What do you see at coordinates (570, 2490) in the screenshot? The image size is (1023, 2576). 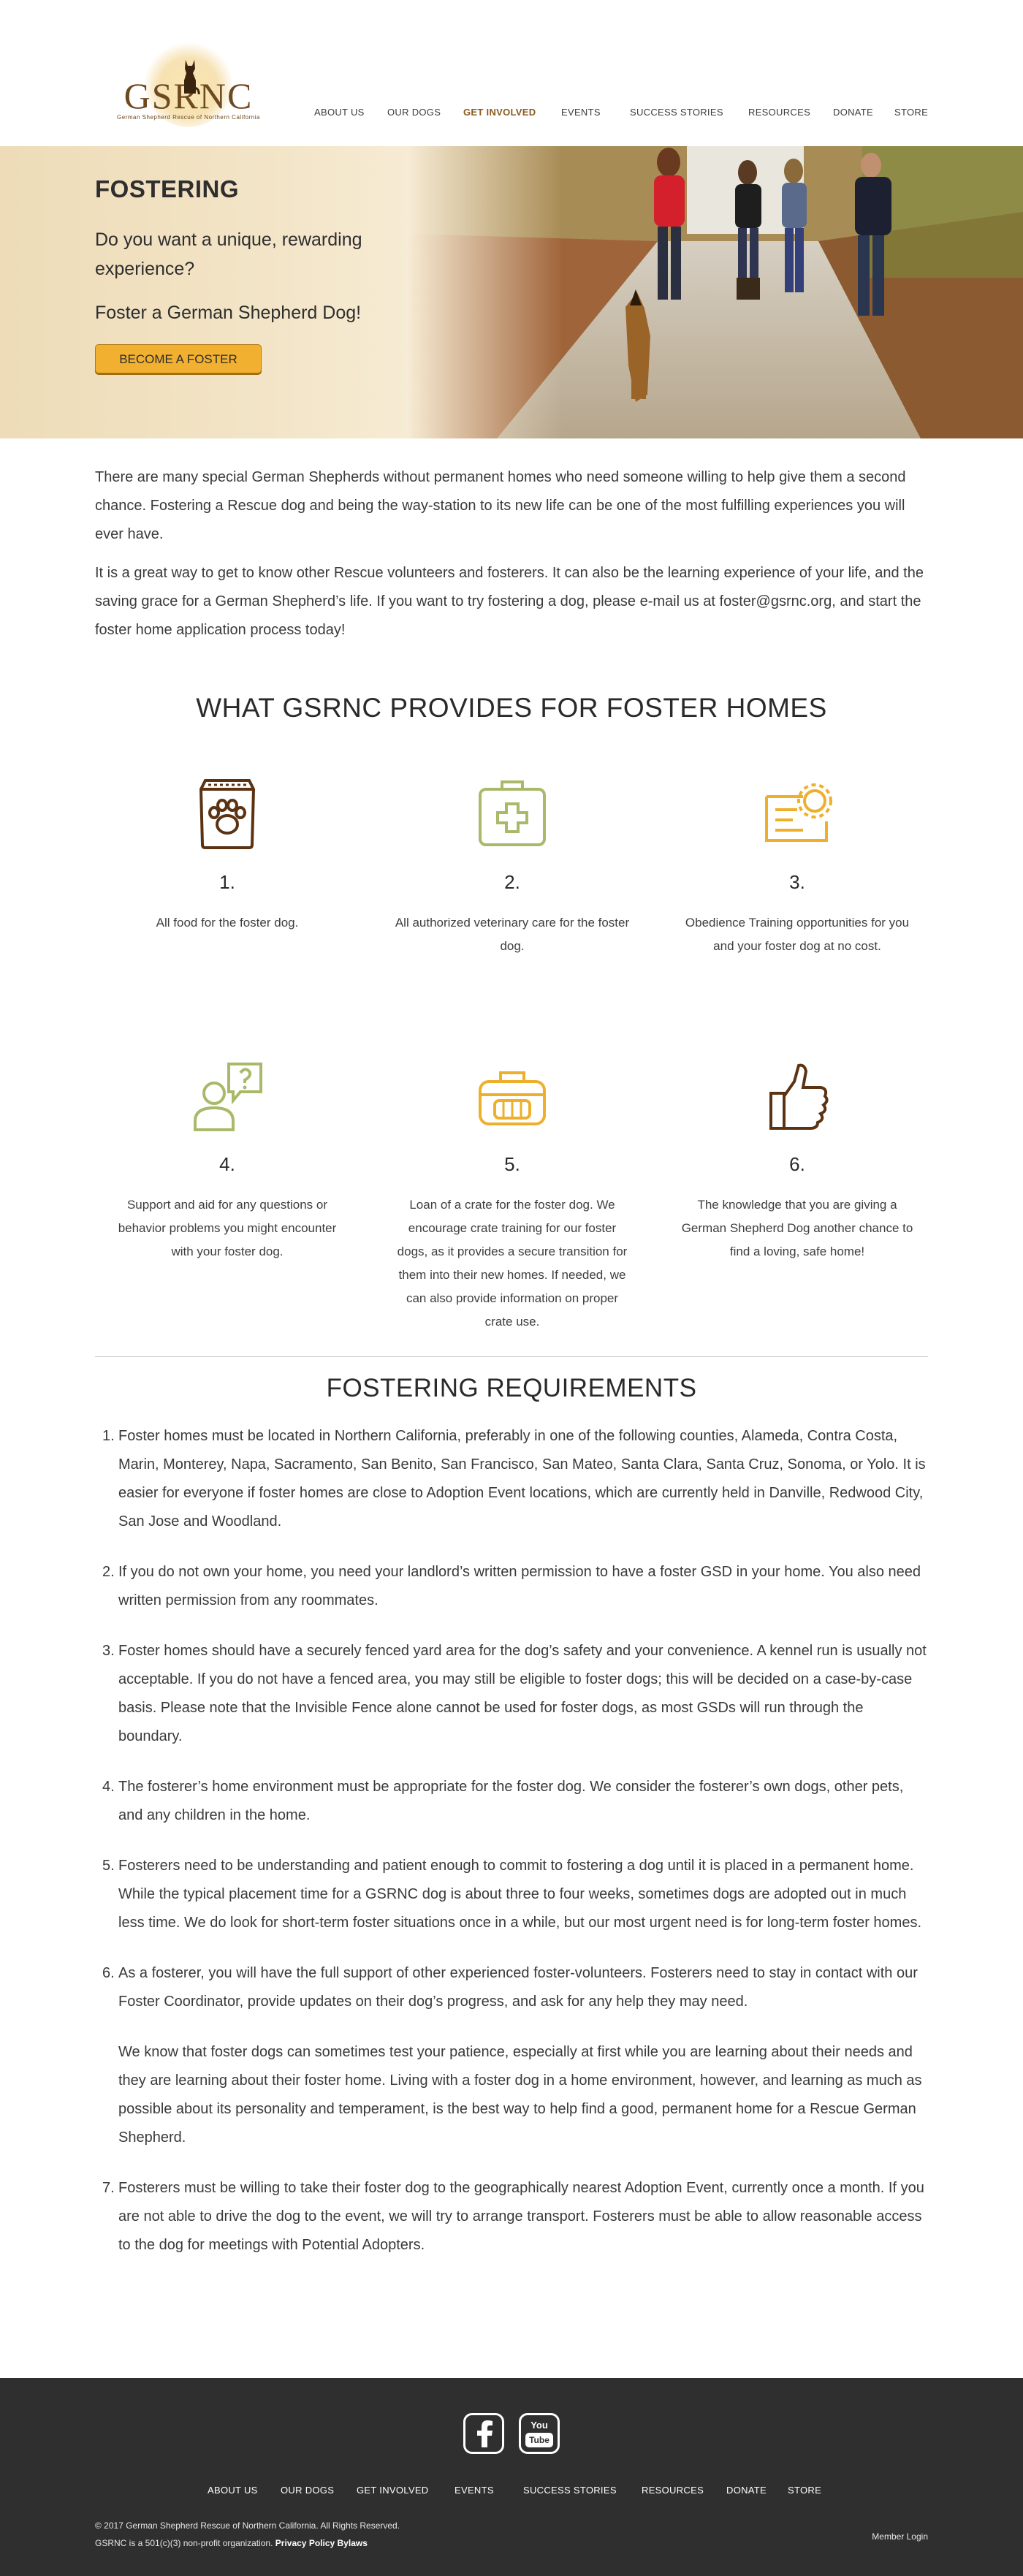 I see `footer-nav-success-stories: SUCCESS STORIES` at bounding box center [570, 2490].